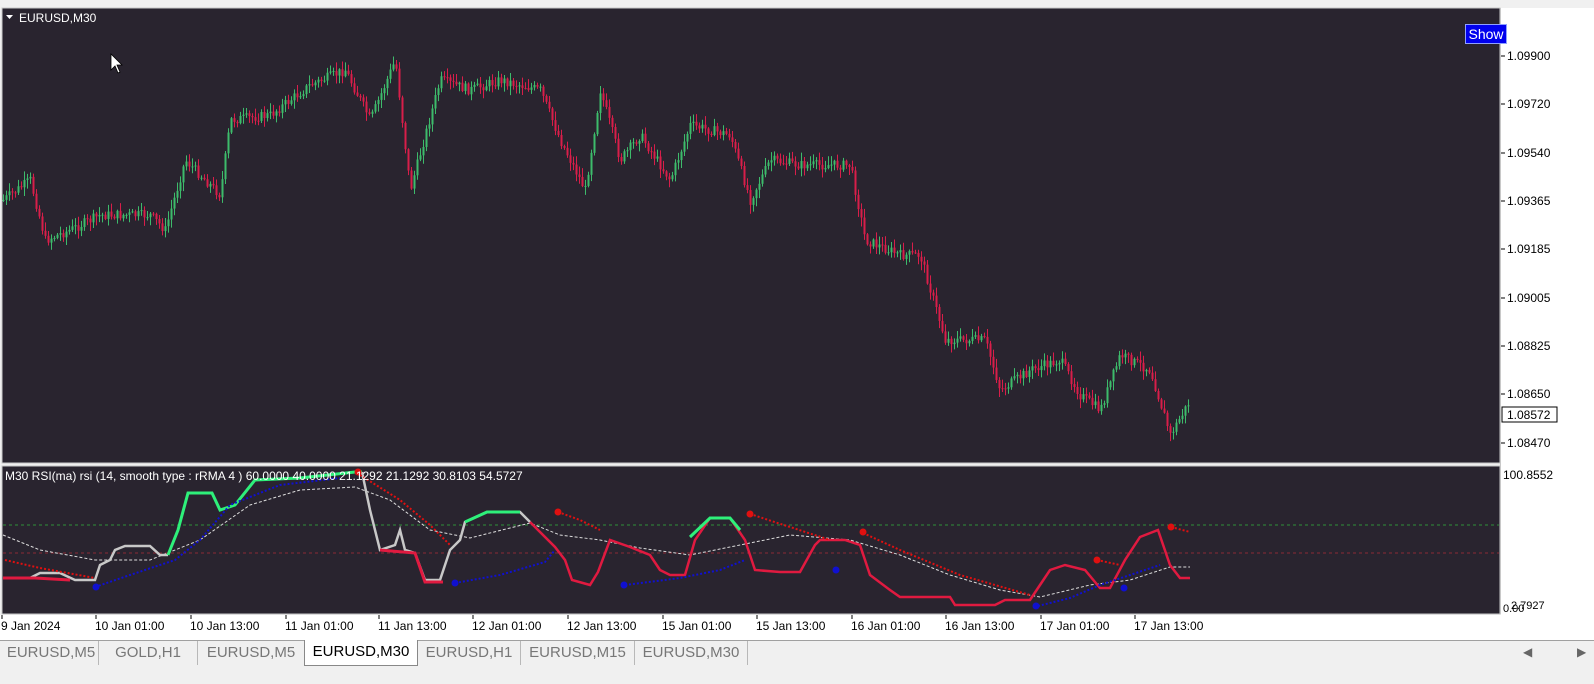 This screenshot has height=684, width=1594. Describe the element at coordinates (148, 653) in the screenshot. I see `tab-gold-h1: GOLD,H1` at that location.